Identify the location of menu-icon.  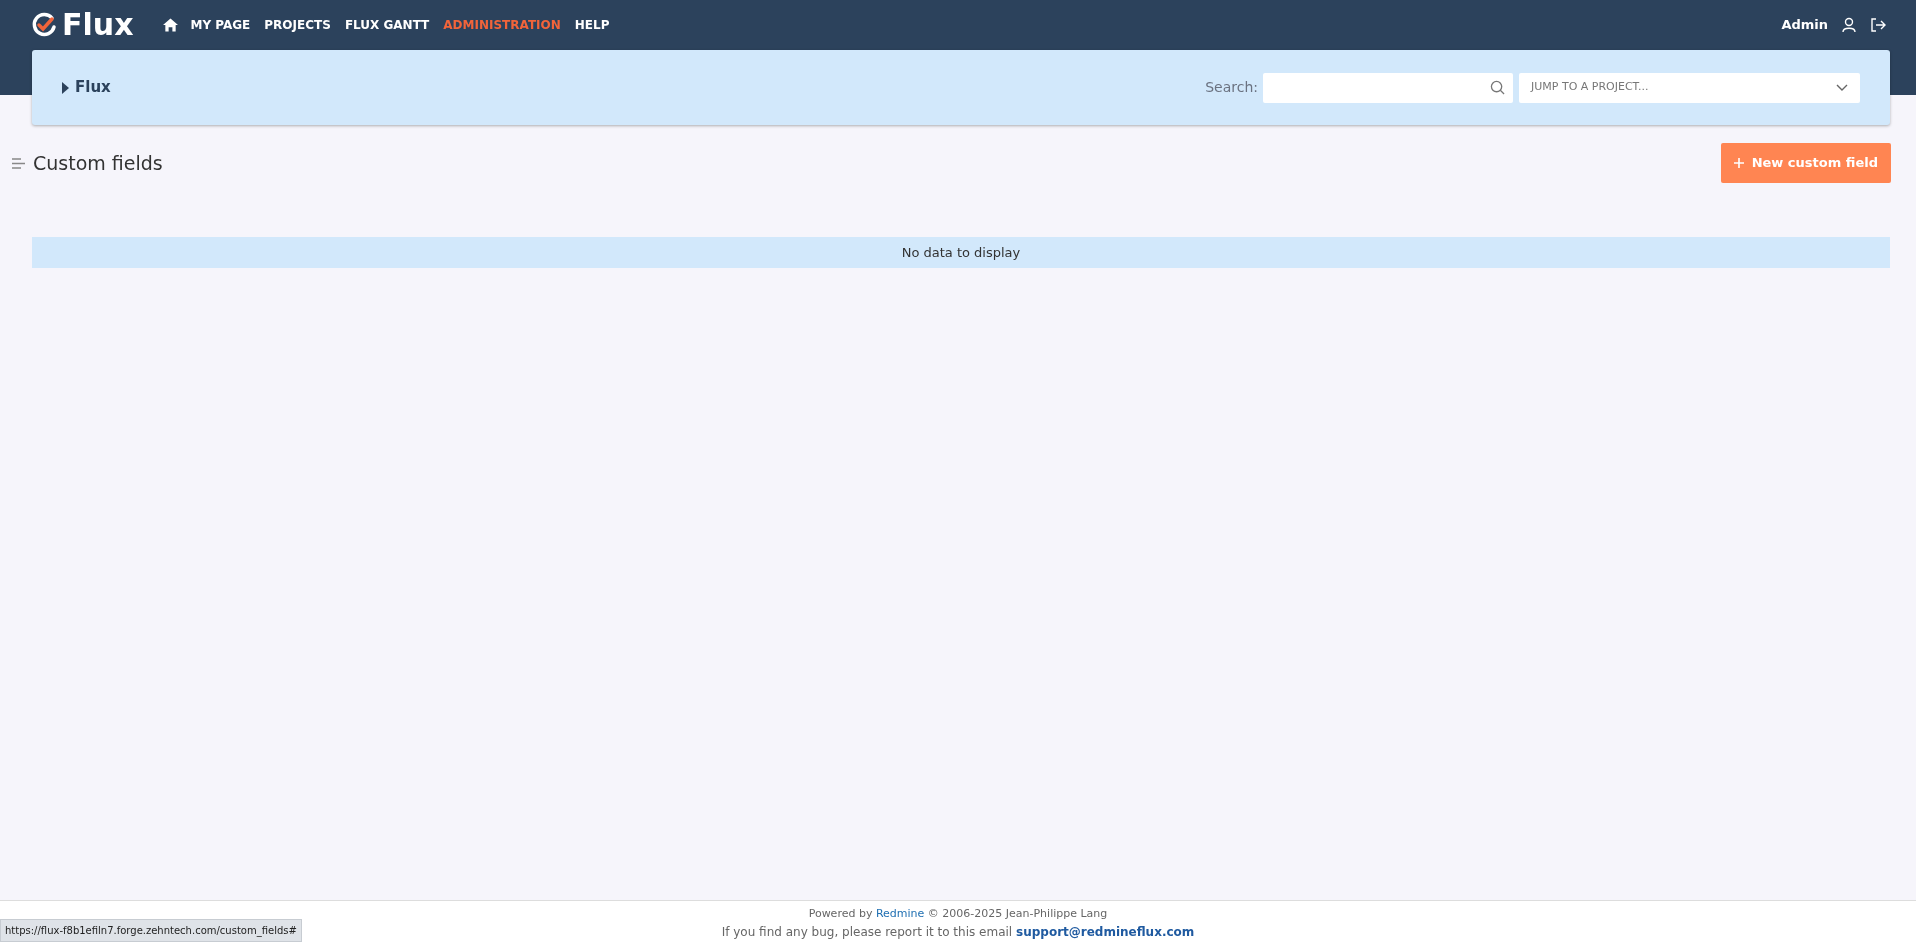
(18, 163).